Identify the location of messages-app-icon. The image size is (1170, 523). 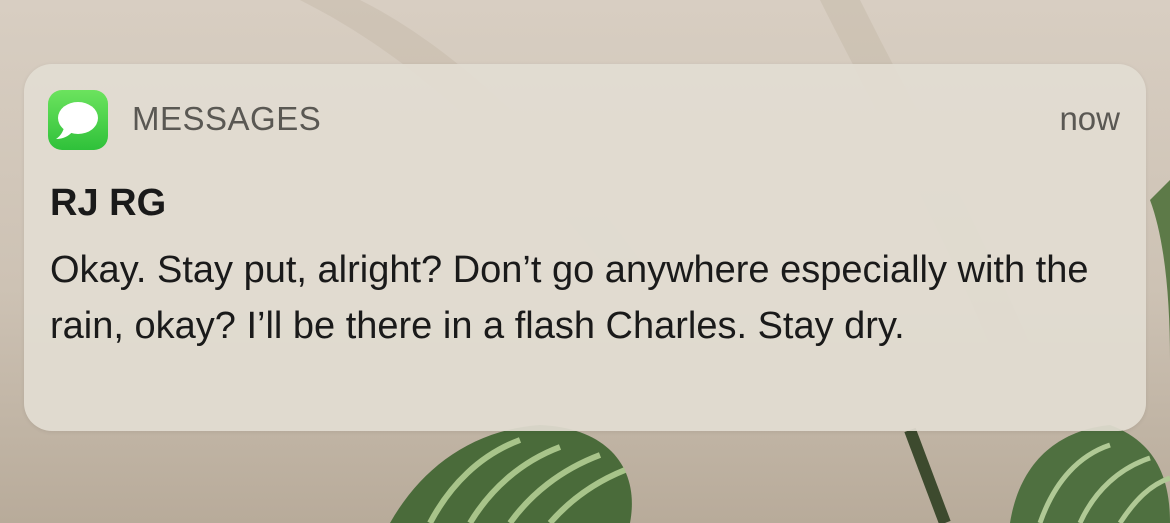
(78, 120).